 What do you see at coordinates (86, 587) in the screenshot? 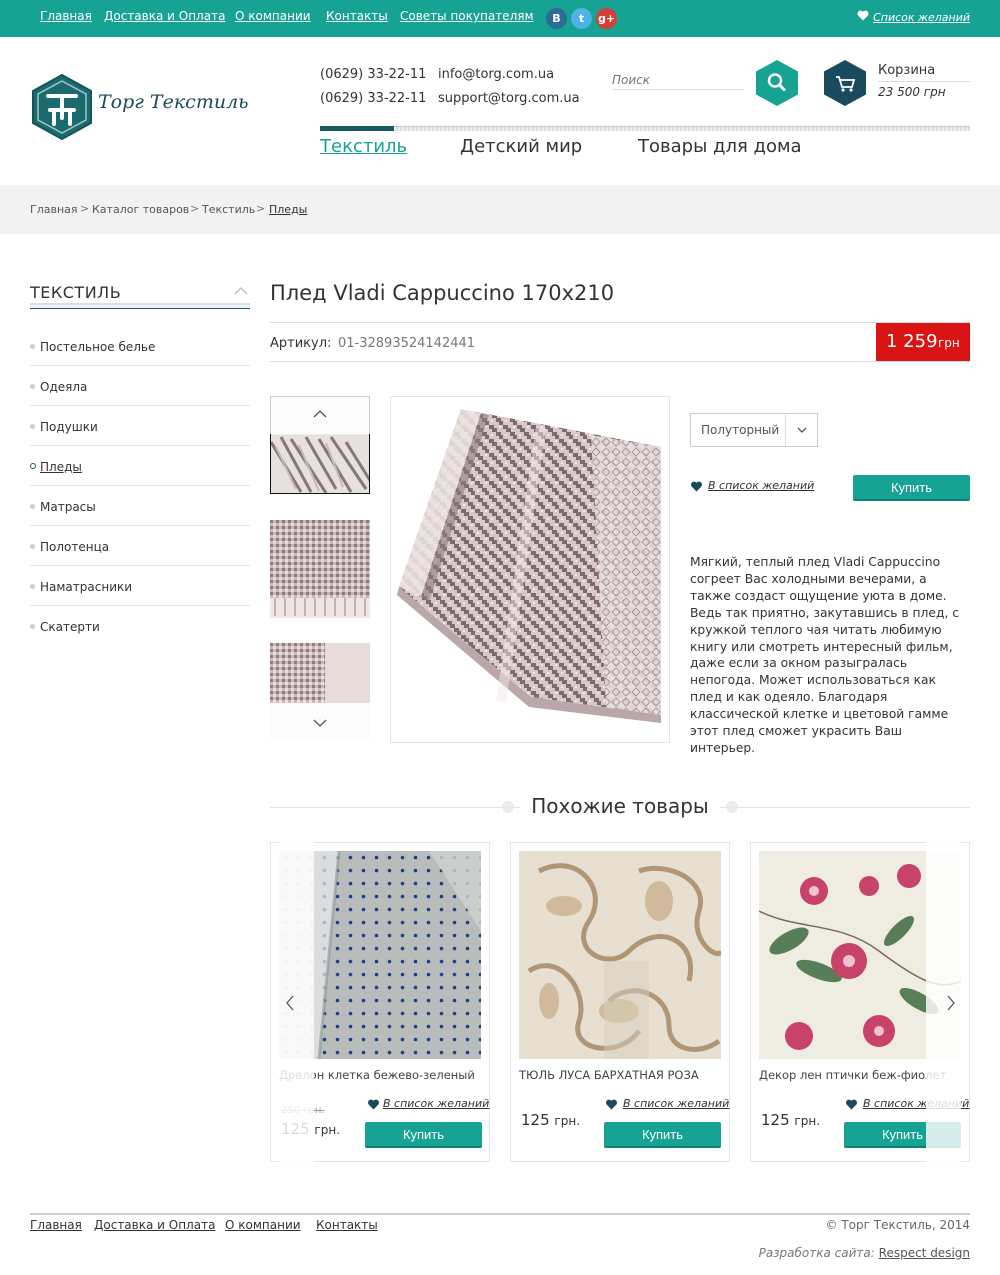
I see `sidebar-item-label: Наматрасники` at bounding box center [86, 587].